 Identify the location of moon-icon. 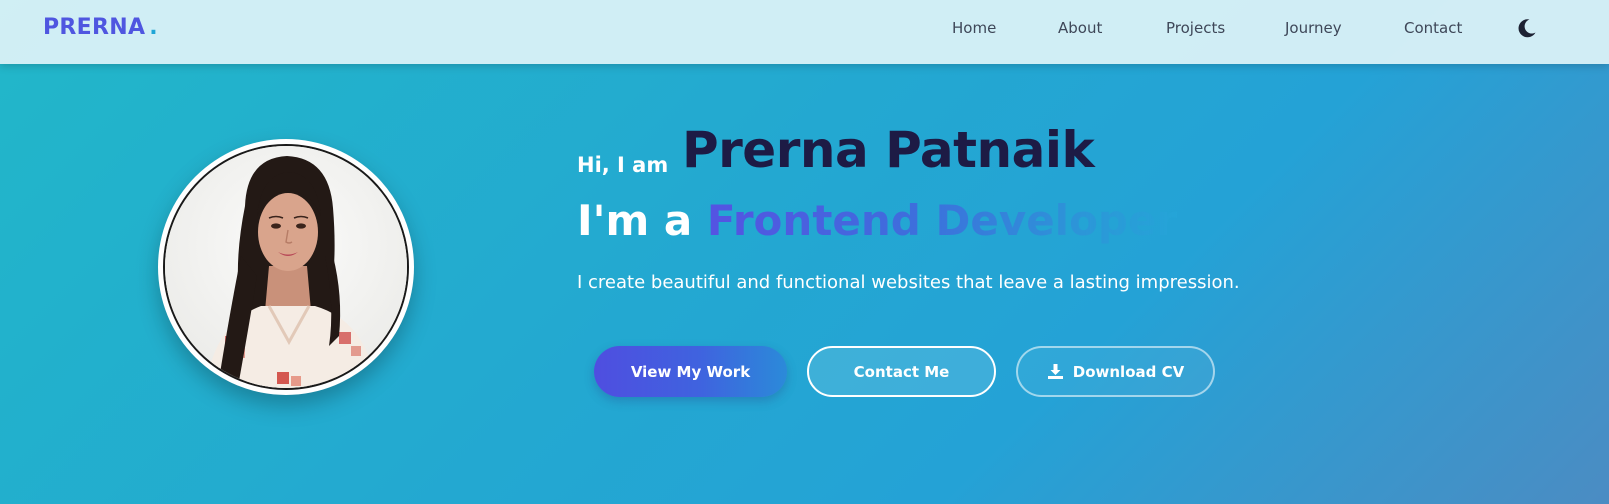
(1527, 28).